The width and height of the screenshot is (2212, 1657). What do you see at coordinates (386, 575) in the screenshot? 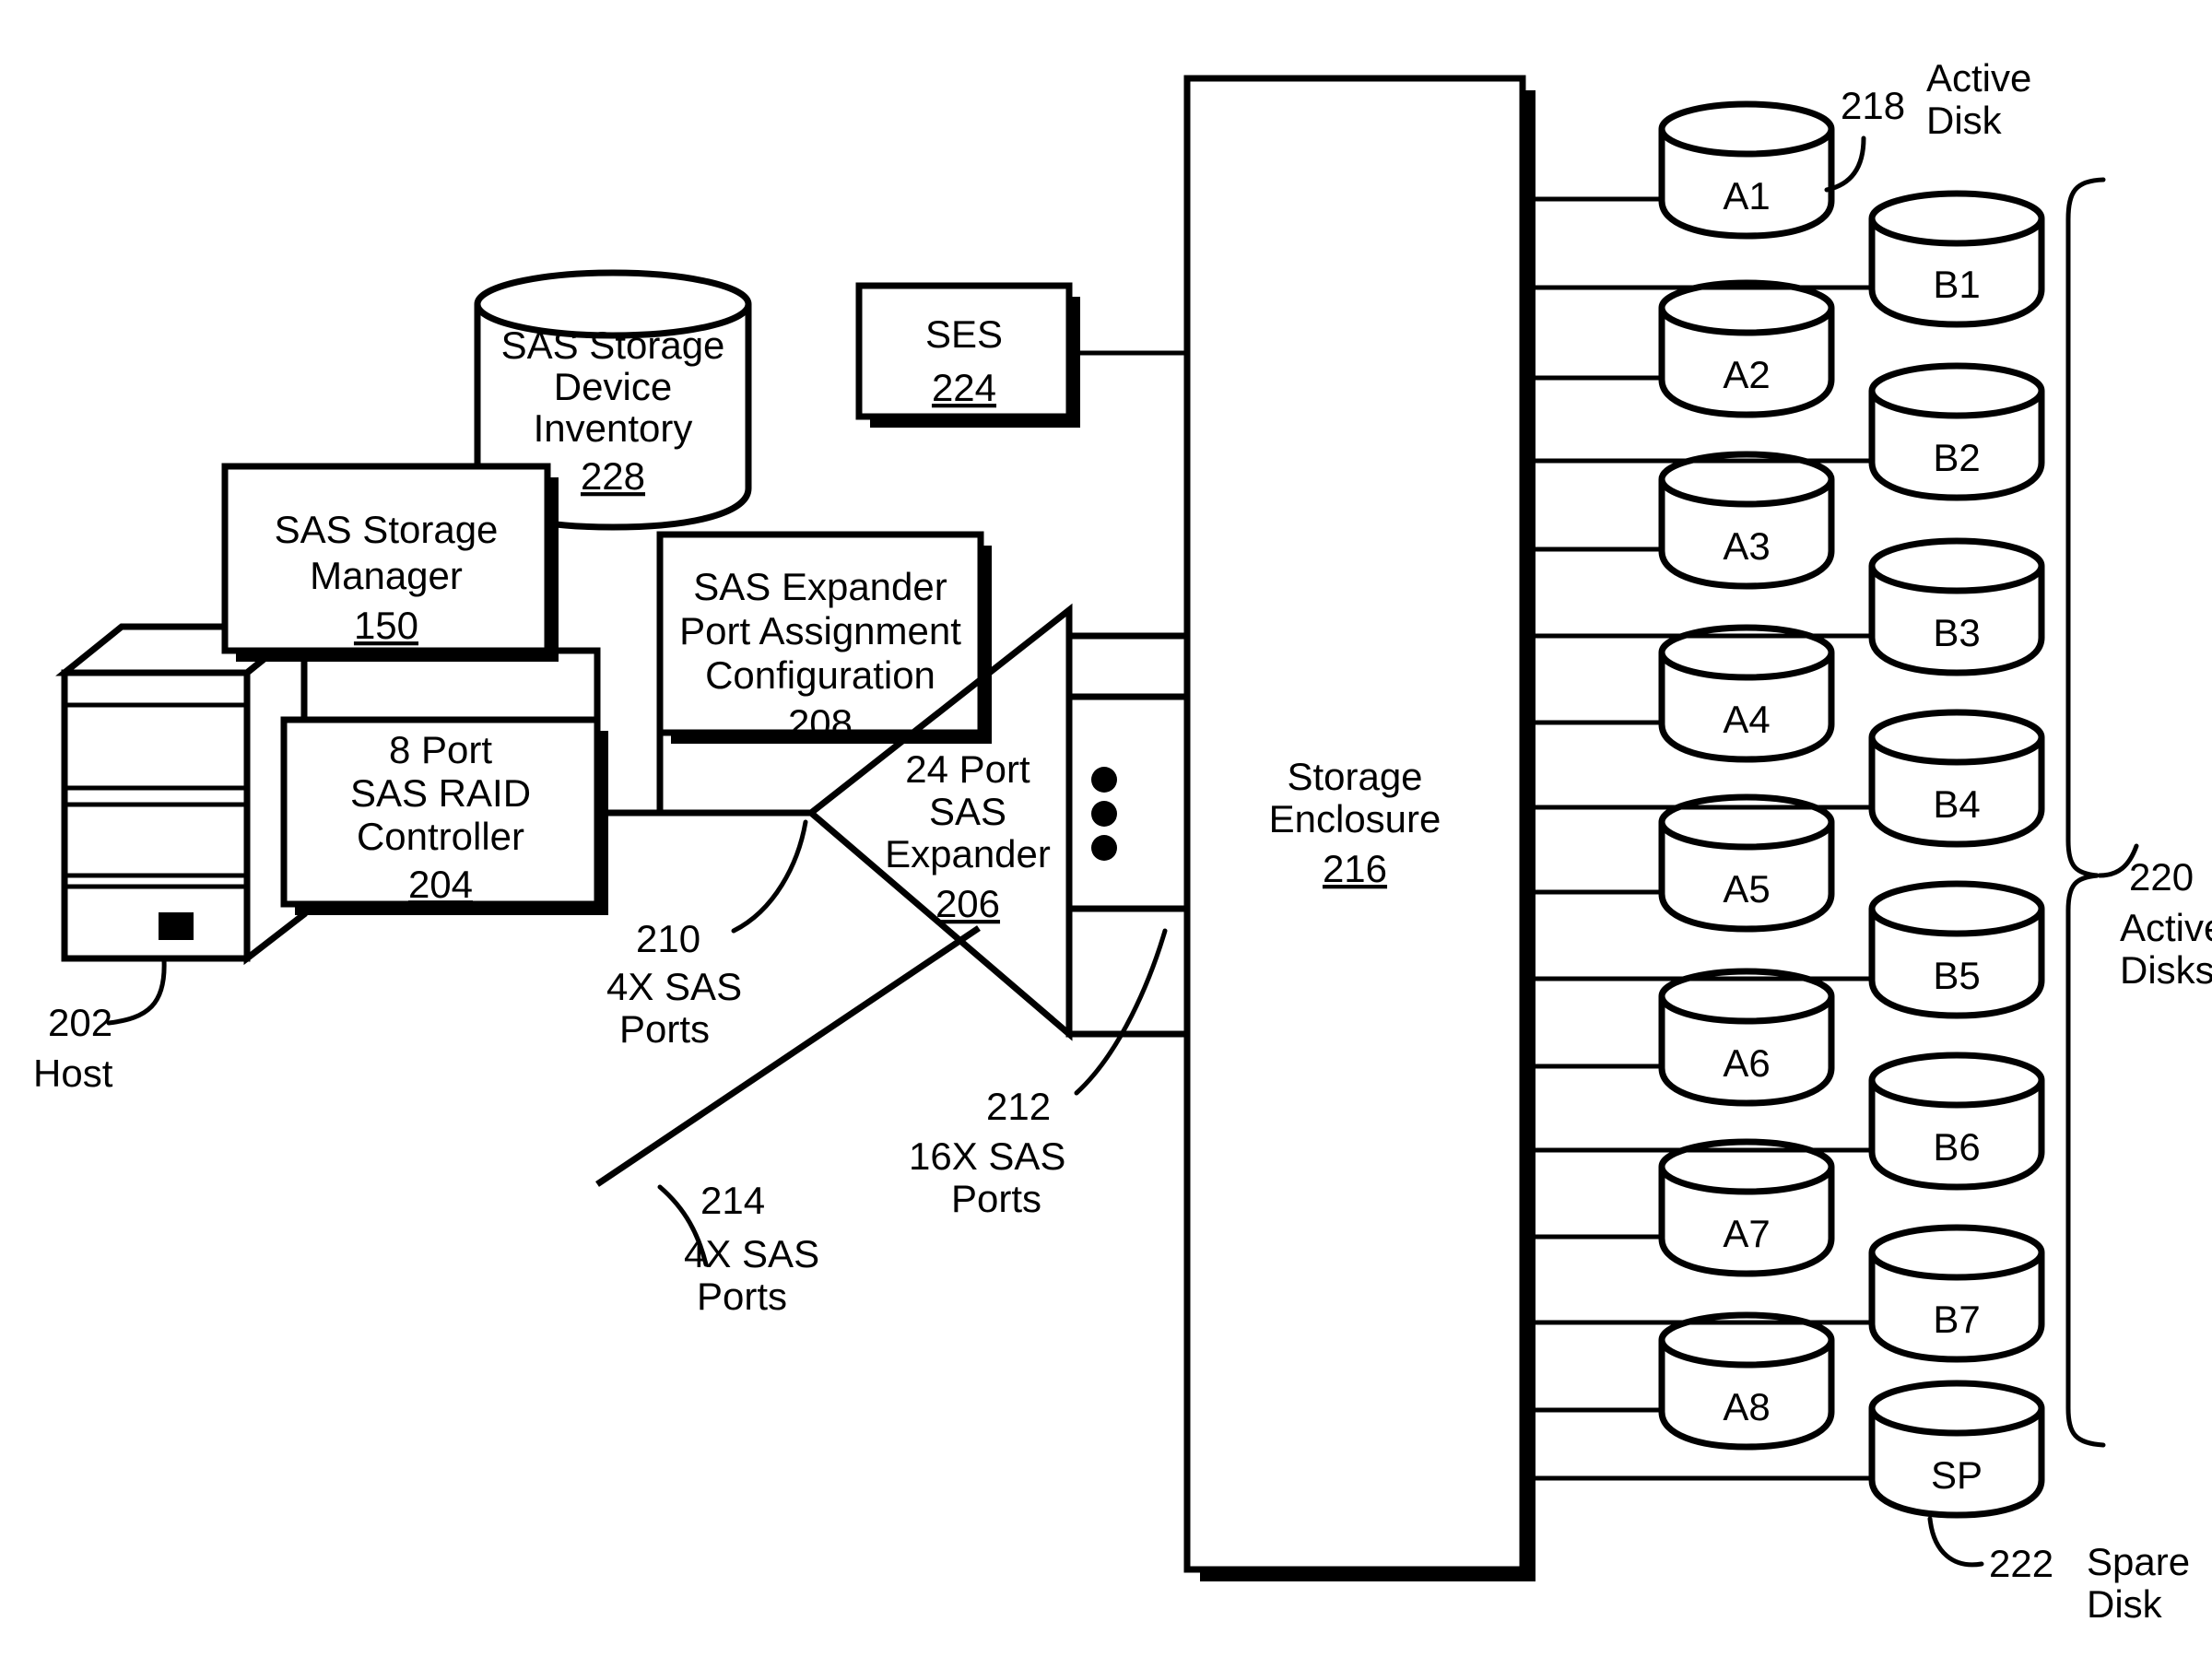
I see `sas-storage-manager-line2: Manager` at bounding box center [386, 575].